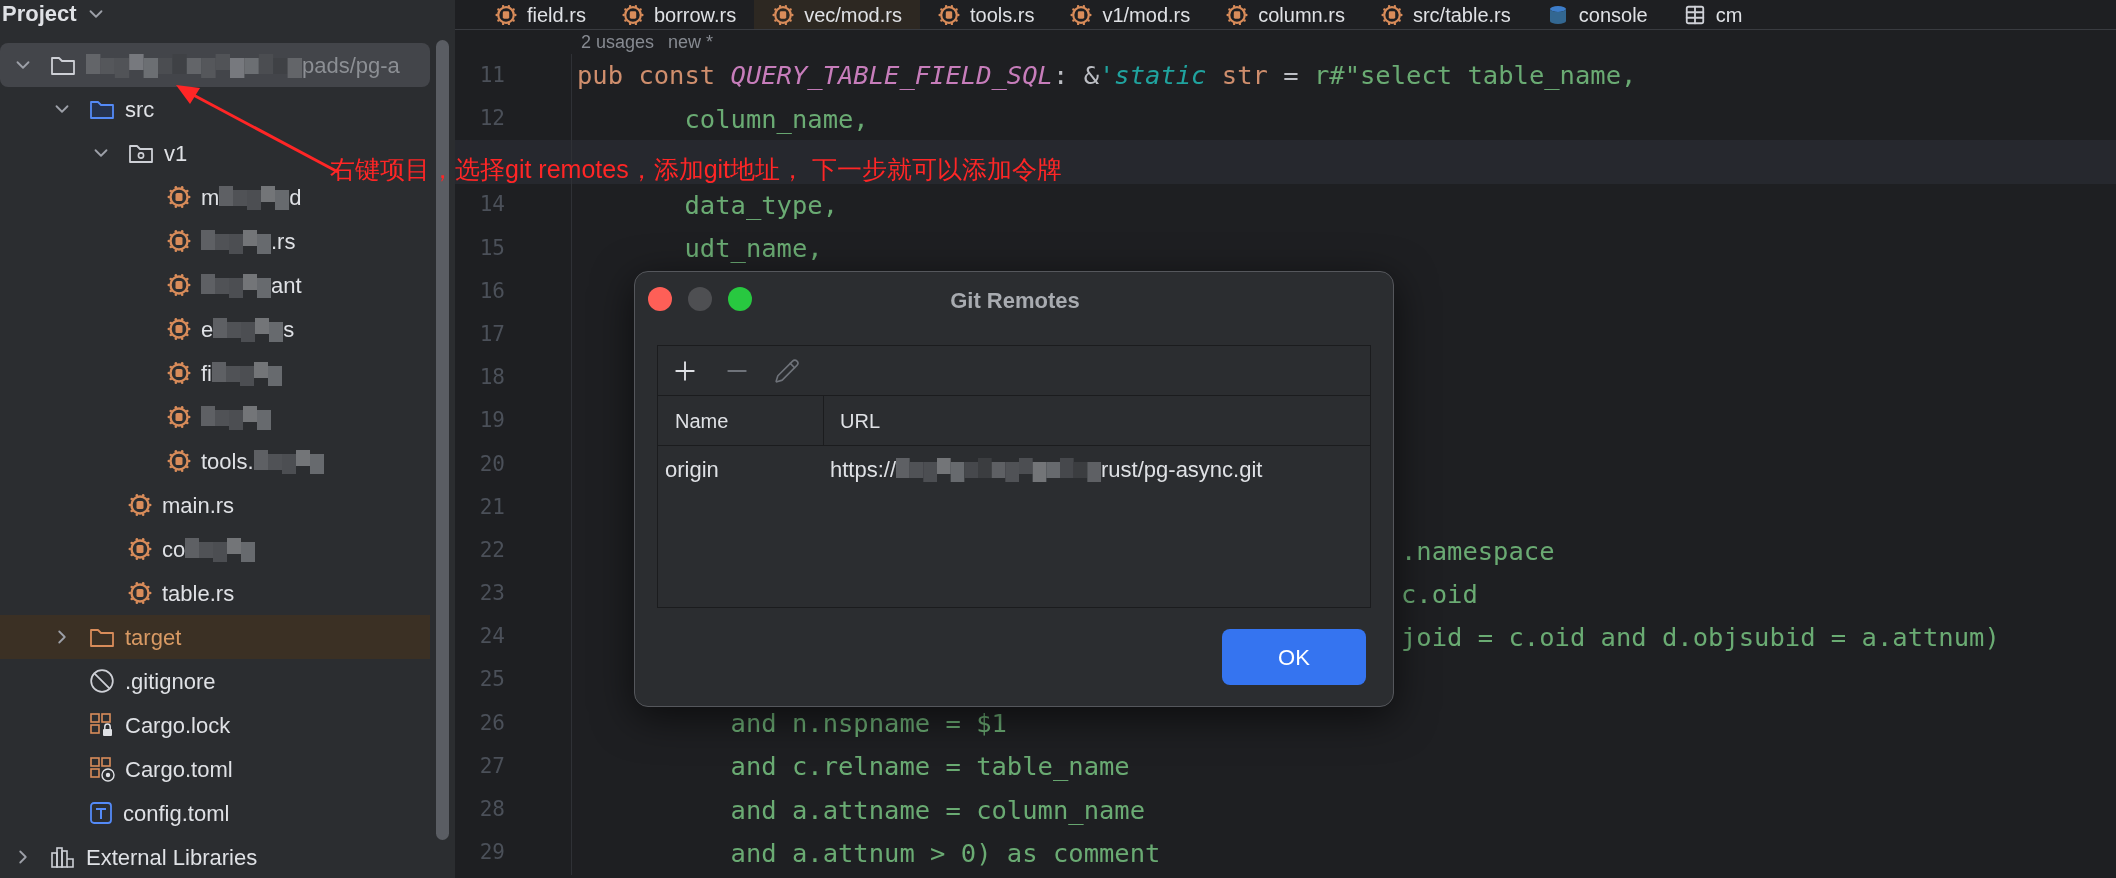  Describe the element at coordinates (153, 637) in the screenshot. I see `tree-item-label: target` at that location.